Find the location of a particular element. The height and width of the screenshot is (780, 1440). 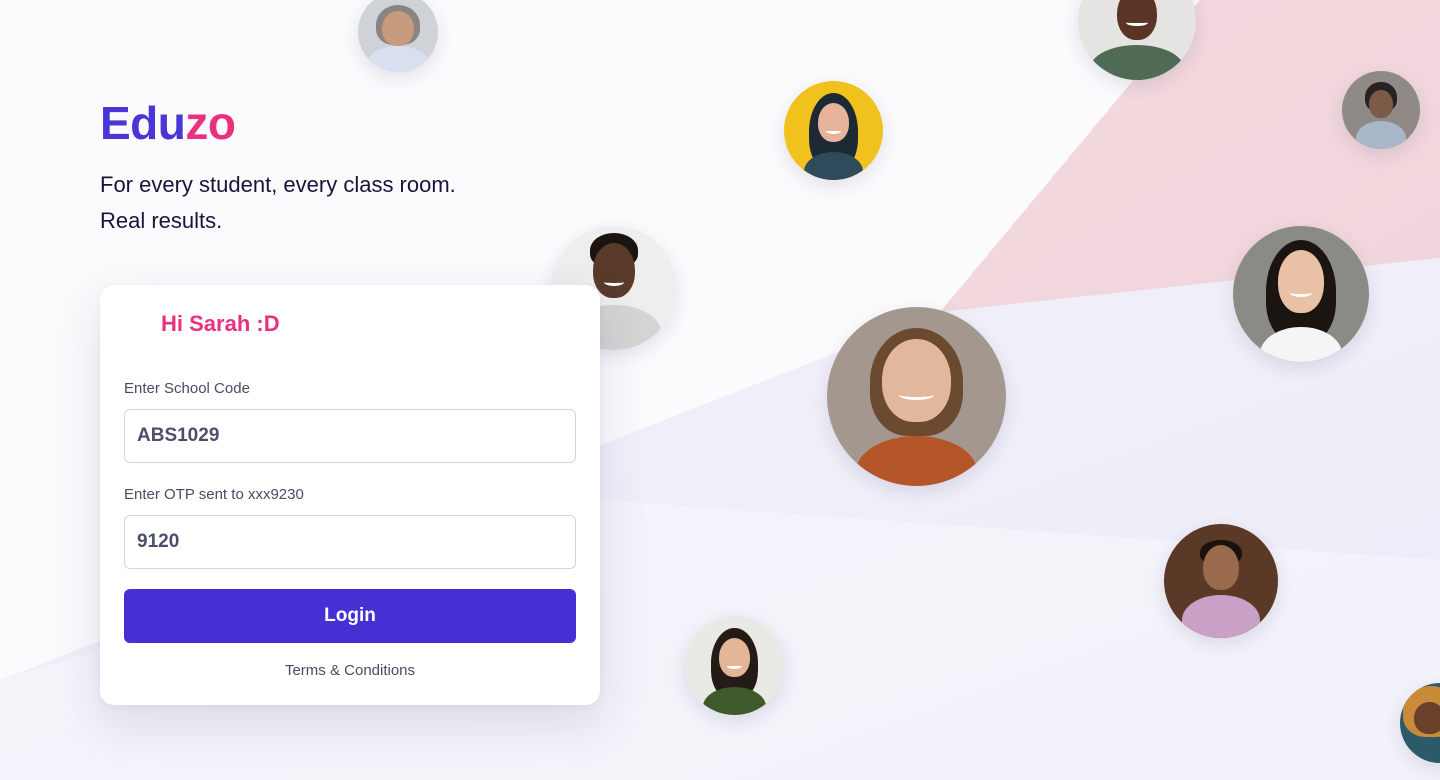

greeting-text: Hi Sarah :D is located at coordinates (220, 323).